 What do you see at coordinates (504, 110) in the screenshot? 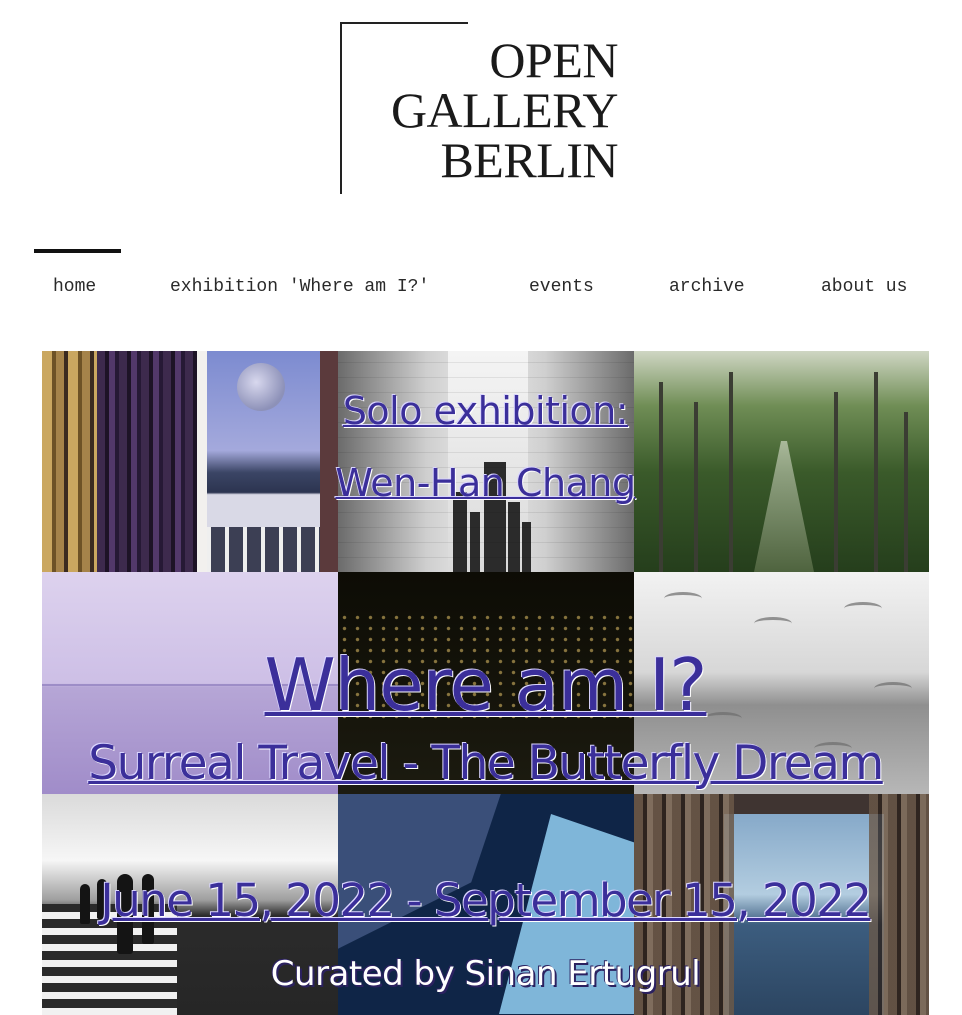
I see `logo-line-gallery: GALLERY` at bounding box center [504, 110].